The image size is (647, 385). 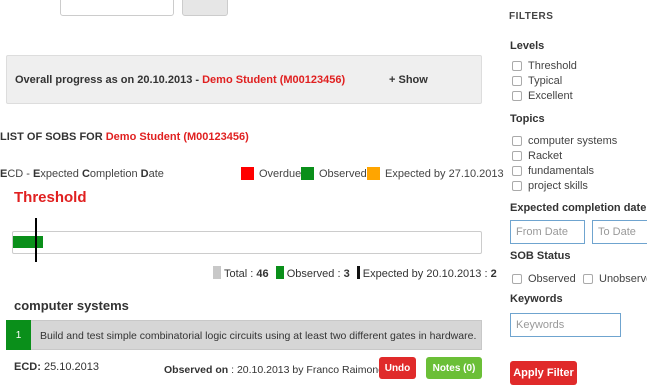 I want to click on level-title: Threshold, so click(x=50, y=197).